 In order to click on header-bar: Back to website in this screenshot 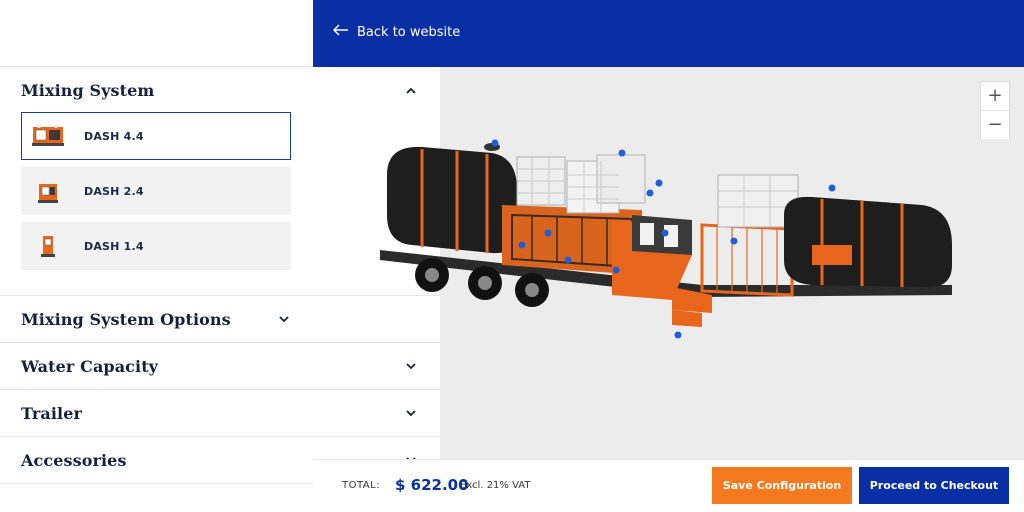, I will do `click(668, 33)`.